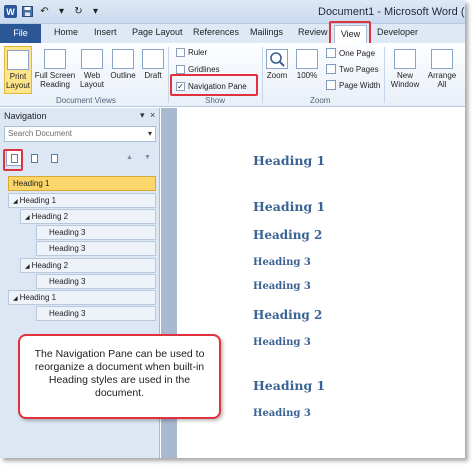 The image size is (474, 467). I want to click on pane-options-dropdown-icon: ▾, so click(142, 115).